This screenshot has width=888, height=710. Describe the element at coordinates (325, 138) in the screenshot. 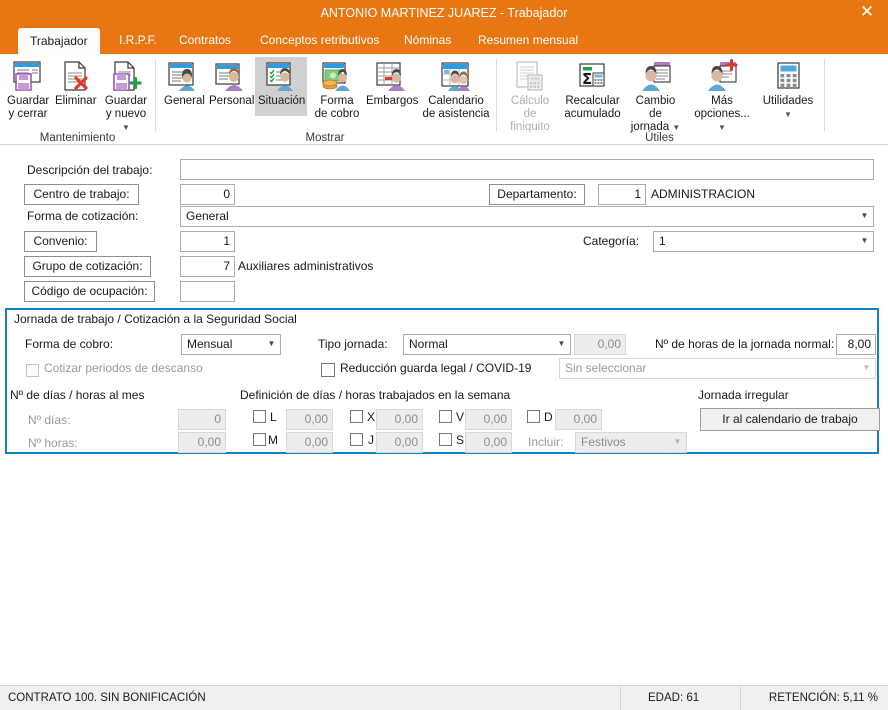

I see `ribbon-group-label-mostrar: Mostrar` at that location.